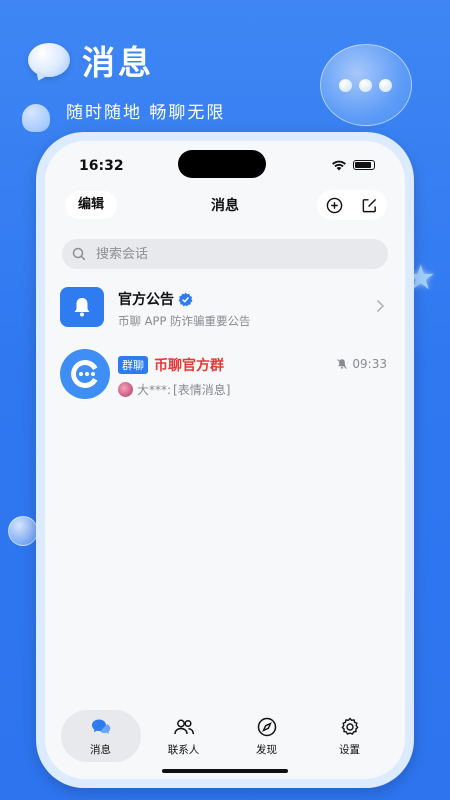 This screenshot has width=450, height=800. I want to click on chat-logo-icon, so click(84, 373).